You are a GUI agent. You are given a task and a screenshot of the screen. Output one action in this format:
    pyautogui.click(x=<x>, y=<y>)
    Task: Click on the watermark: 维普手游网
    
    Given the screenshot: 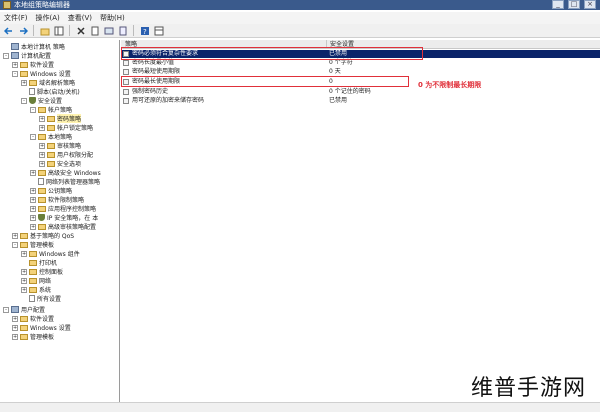 What is the action you would take?
    pyautogui.click(x=528, y=388)
    